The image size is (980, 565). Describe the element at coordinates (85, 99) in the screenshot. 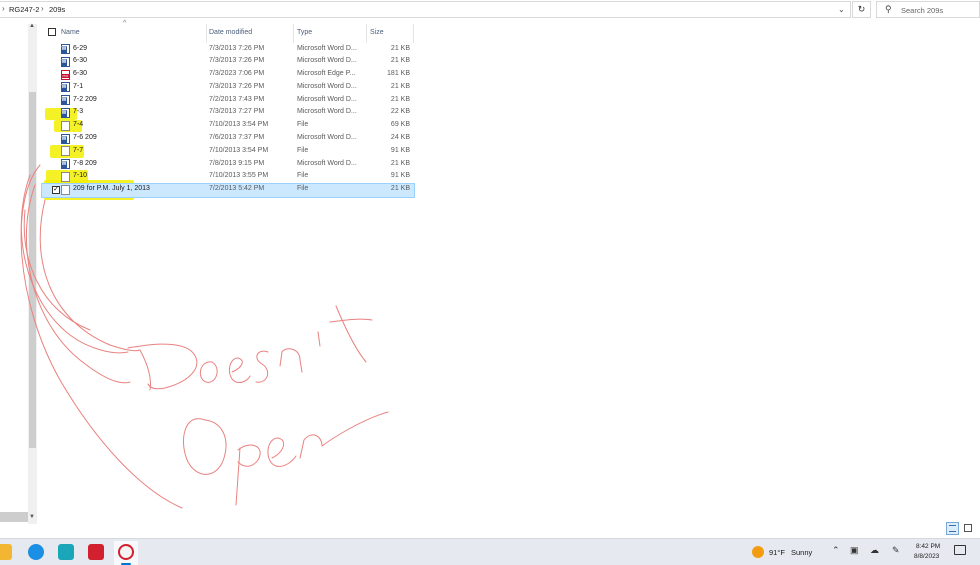

I see `file-name: 7-2 209` at that location.